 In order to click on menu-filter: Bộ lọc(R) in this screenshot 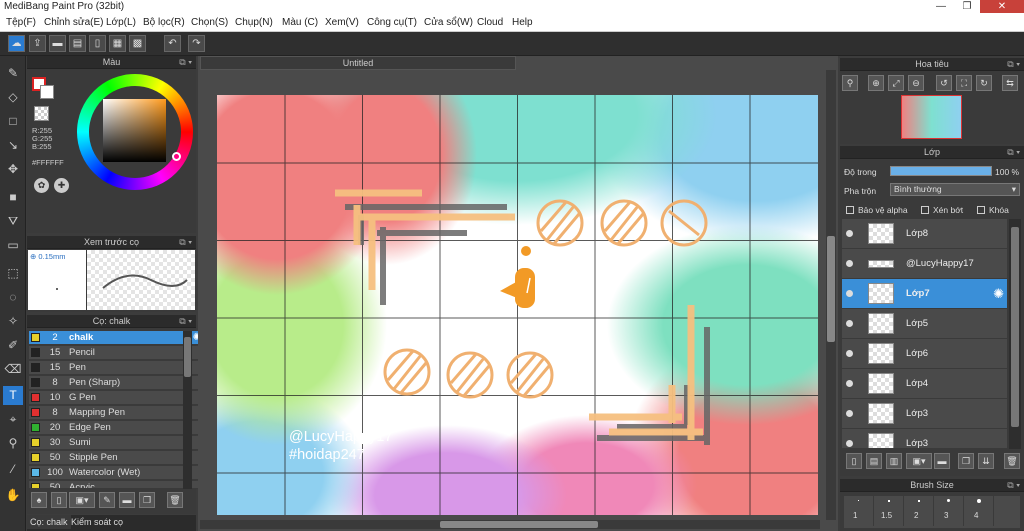, I will do `click(164, 22)`.